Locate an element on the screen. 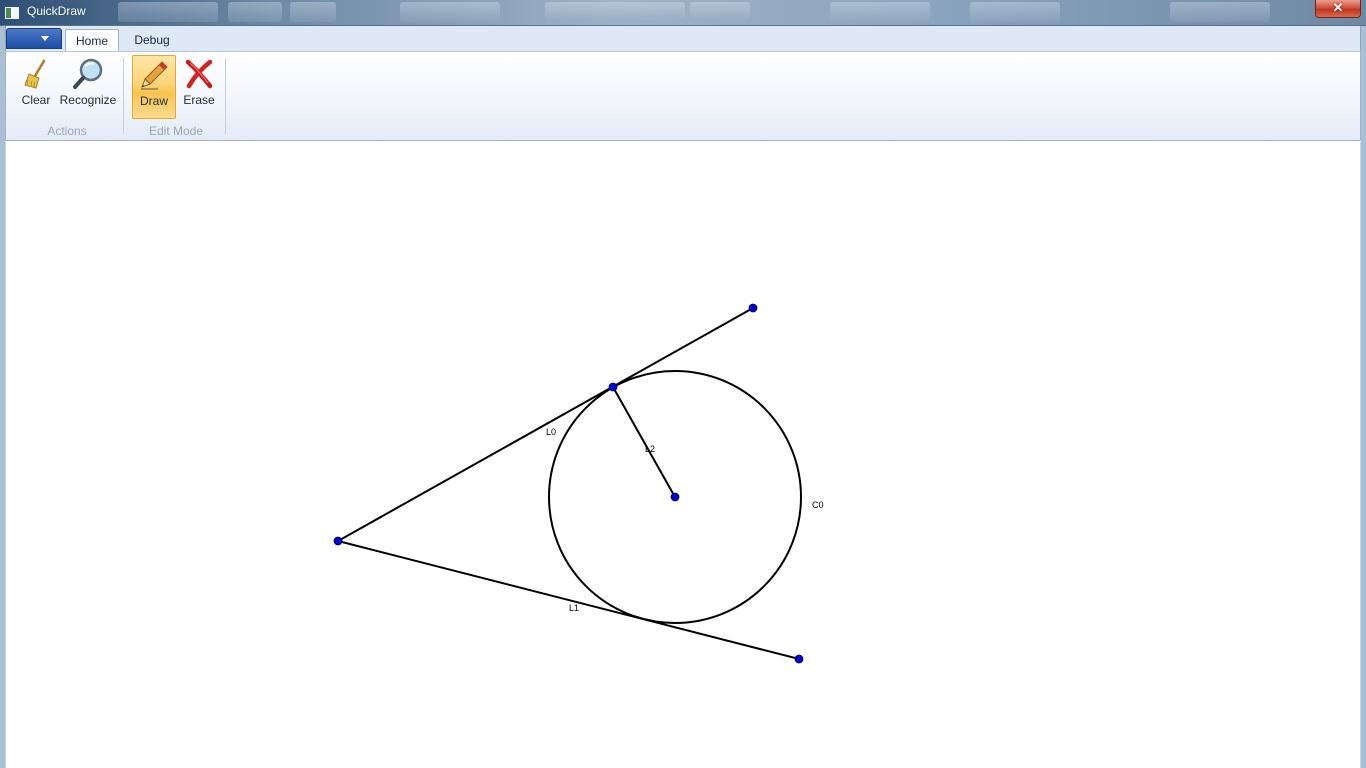 The height and width of the screenshot is (768, 1366). ribbon-panel: Clear Recognize Actions Draw Erase Edit is located at coordinates (683, 96).